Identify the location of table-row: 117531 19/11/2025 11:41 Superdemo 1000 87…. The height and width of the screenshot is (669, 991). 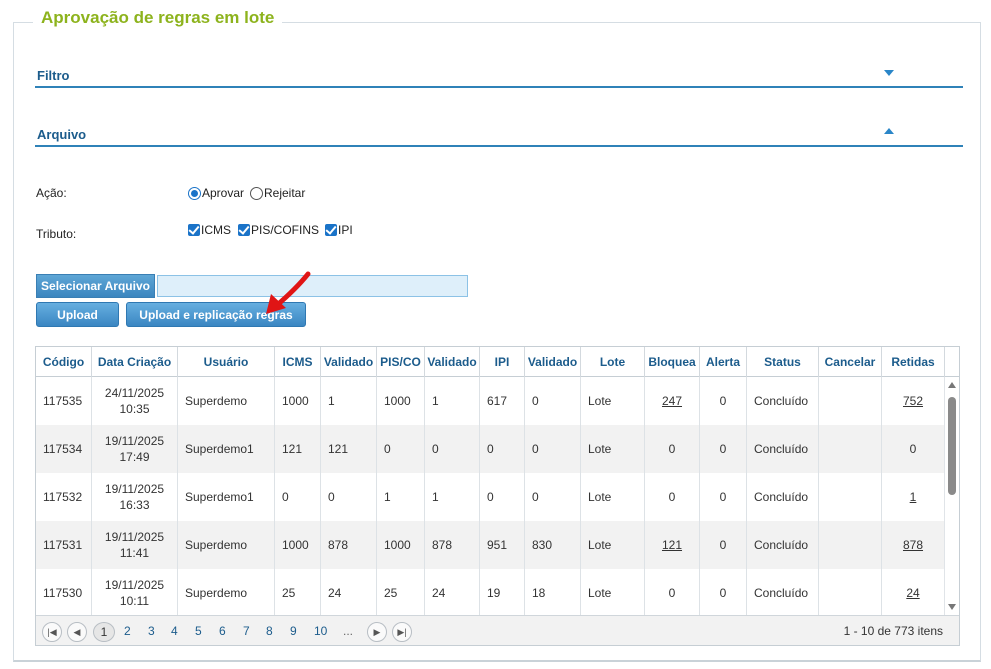
(490, 545).